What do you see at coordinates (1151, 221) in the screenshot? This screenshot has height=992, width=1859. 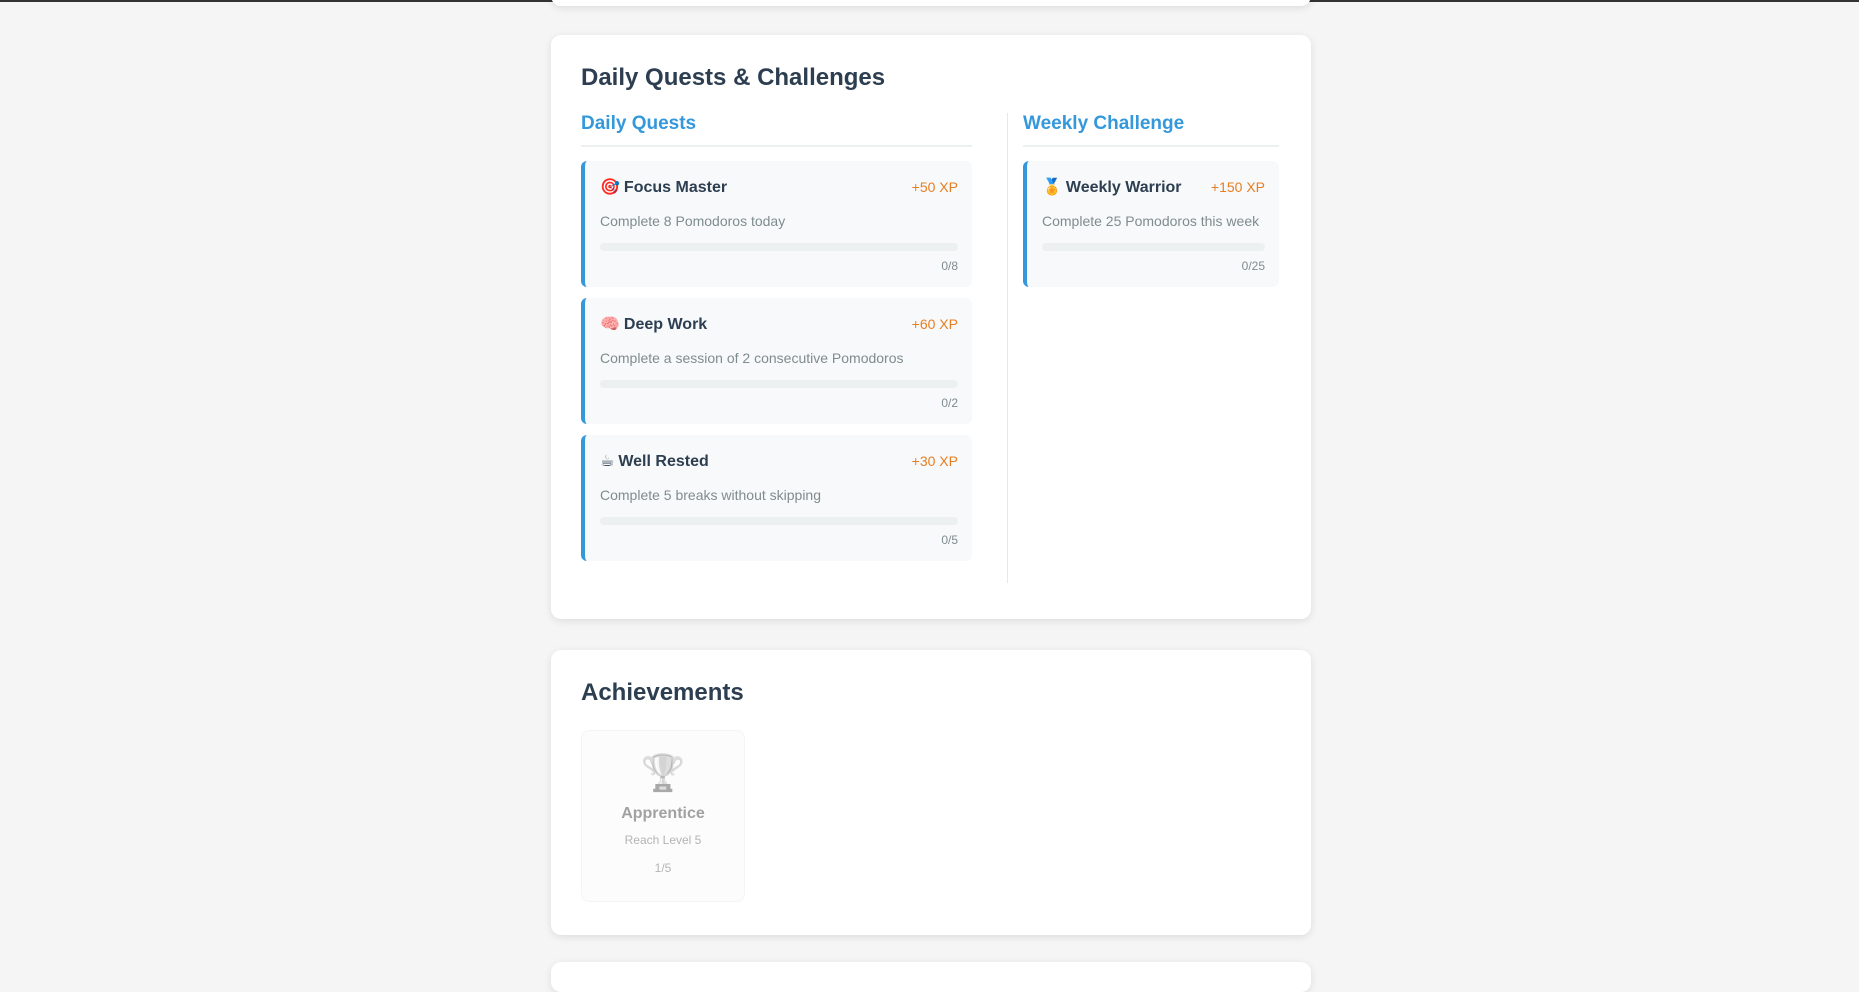 I see `quest-description: Complete 25 Pomodoros this week` at bounding box center [1151, 221].